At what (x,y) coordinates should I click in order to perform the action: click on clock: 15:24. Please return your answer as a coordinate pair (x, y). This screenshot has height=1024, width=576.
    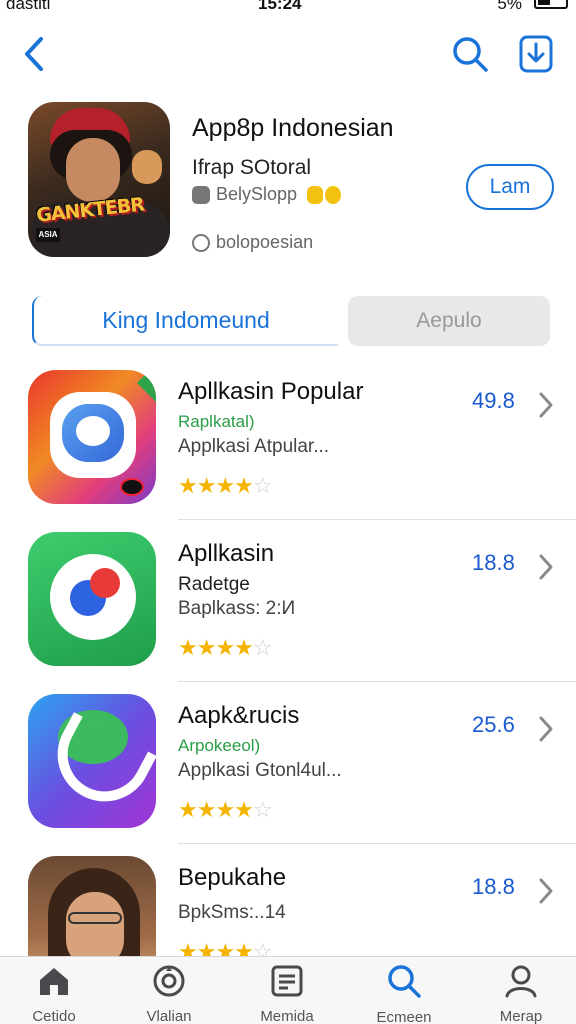
    Looking at the image, I should click on (280, 6).